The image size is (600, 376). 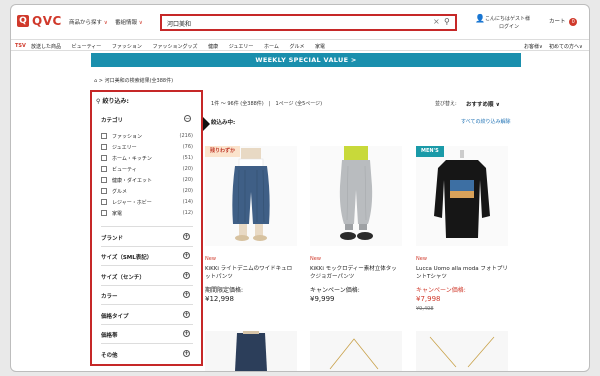 I want to click on product-name: KiKKi ライトデニムのワイドキュロットパンツ, so click(x=251, y=273).